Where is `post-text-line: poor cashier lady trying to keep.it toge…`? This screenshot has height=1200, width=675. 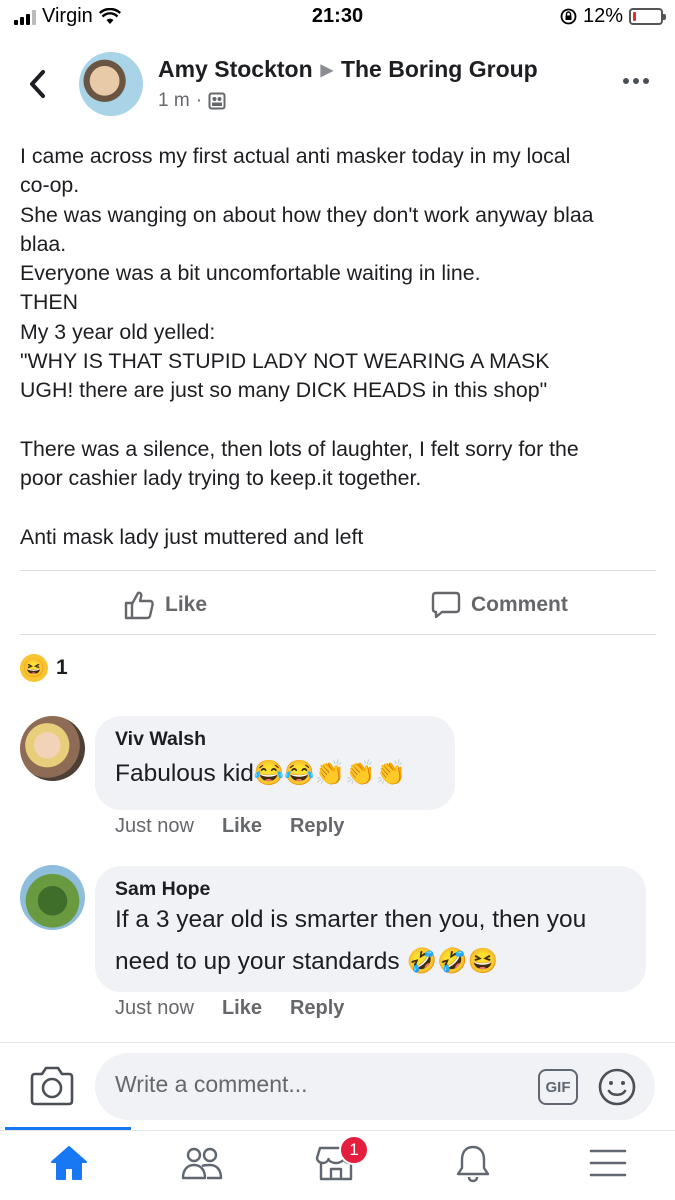
post-text-line: poor cashier lady trying to keep.it toge… is located at coordinates (221, 478).